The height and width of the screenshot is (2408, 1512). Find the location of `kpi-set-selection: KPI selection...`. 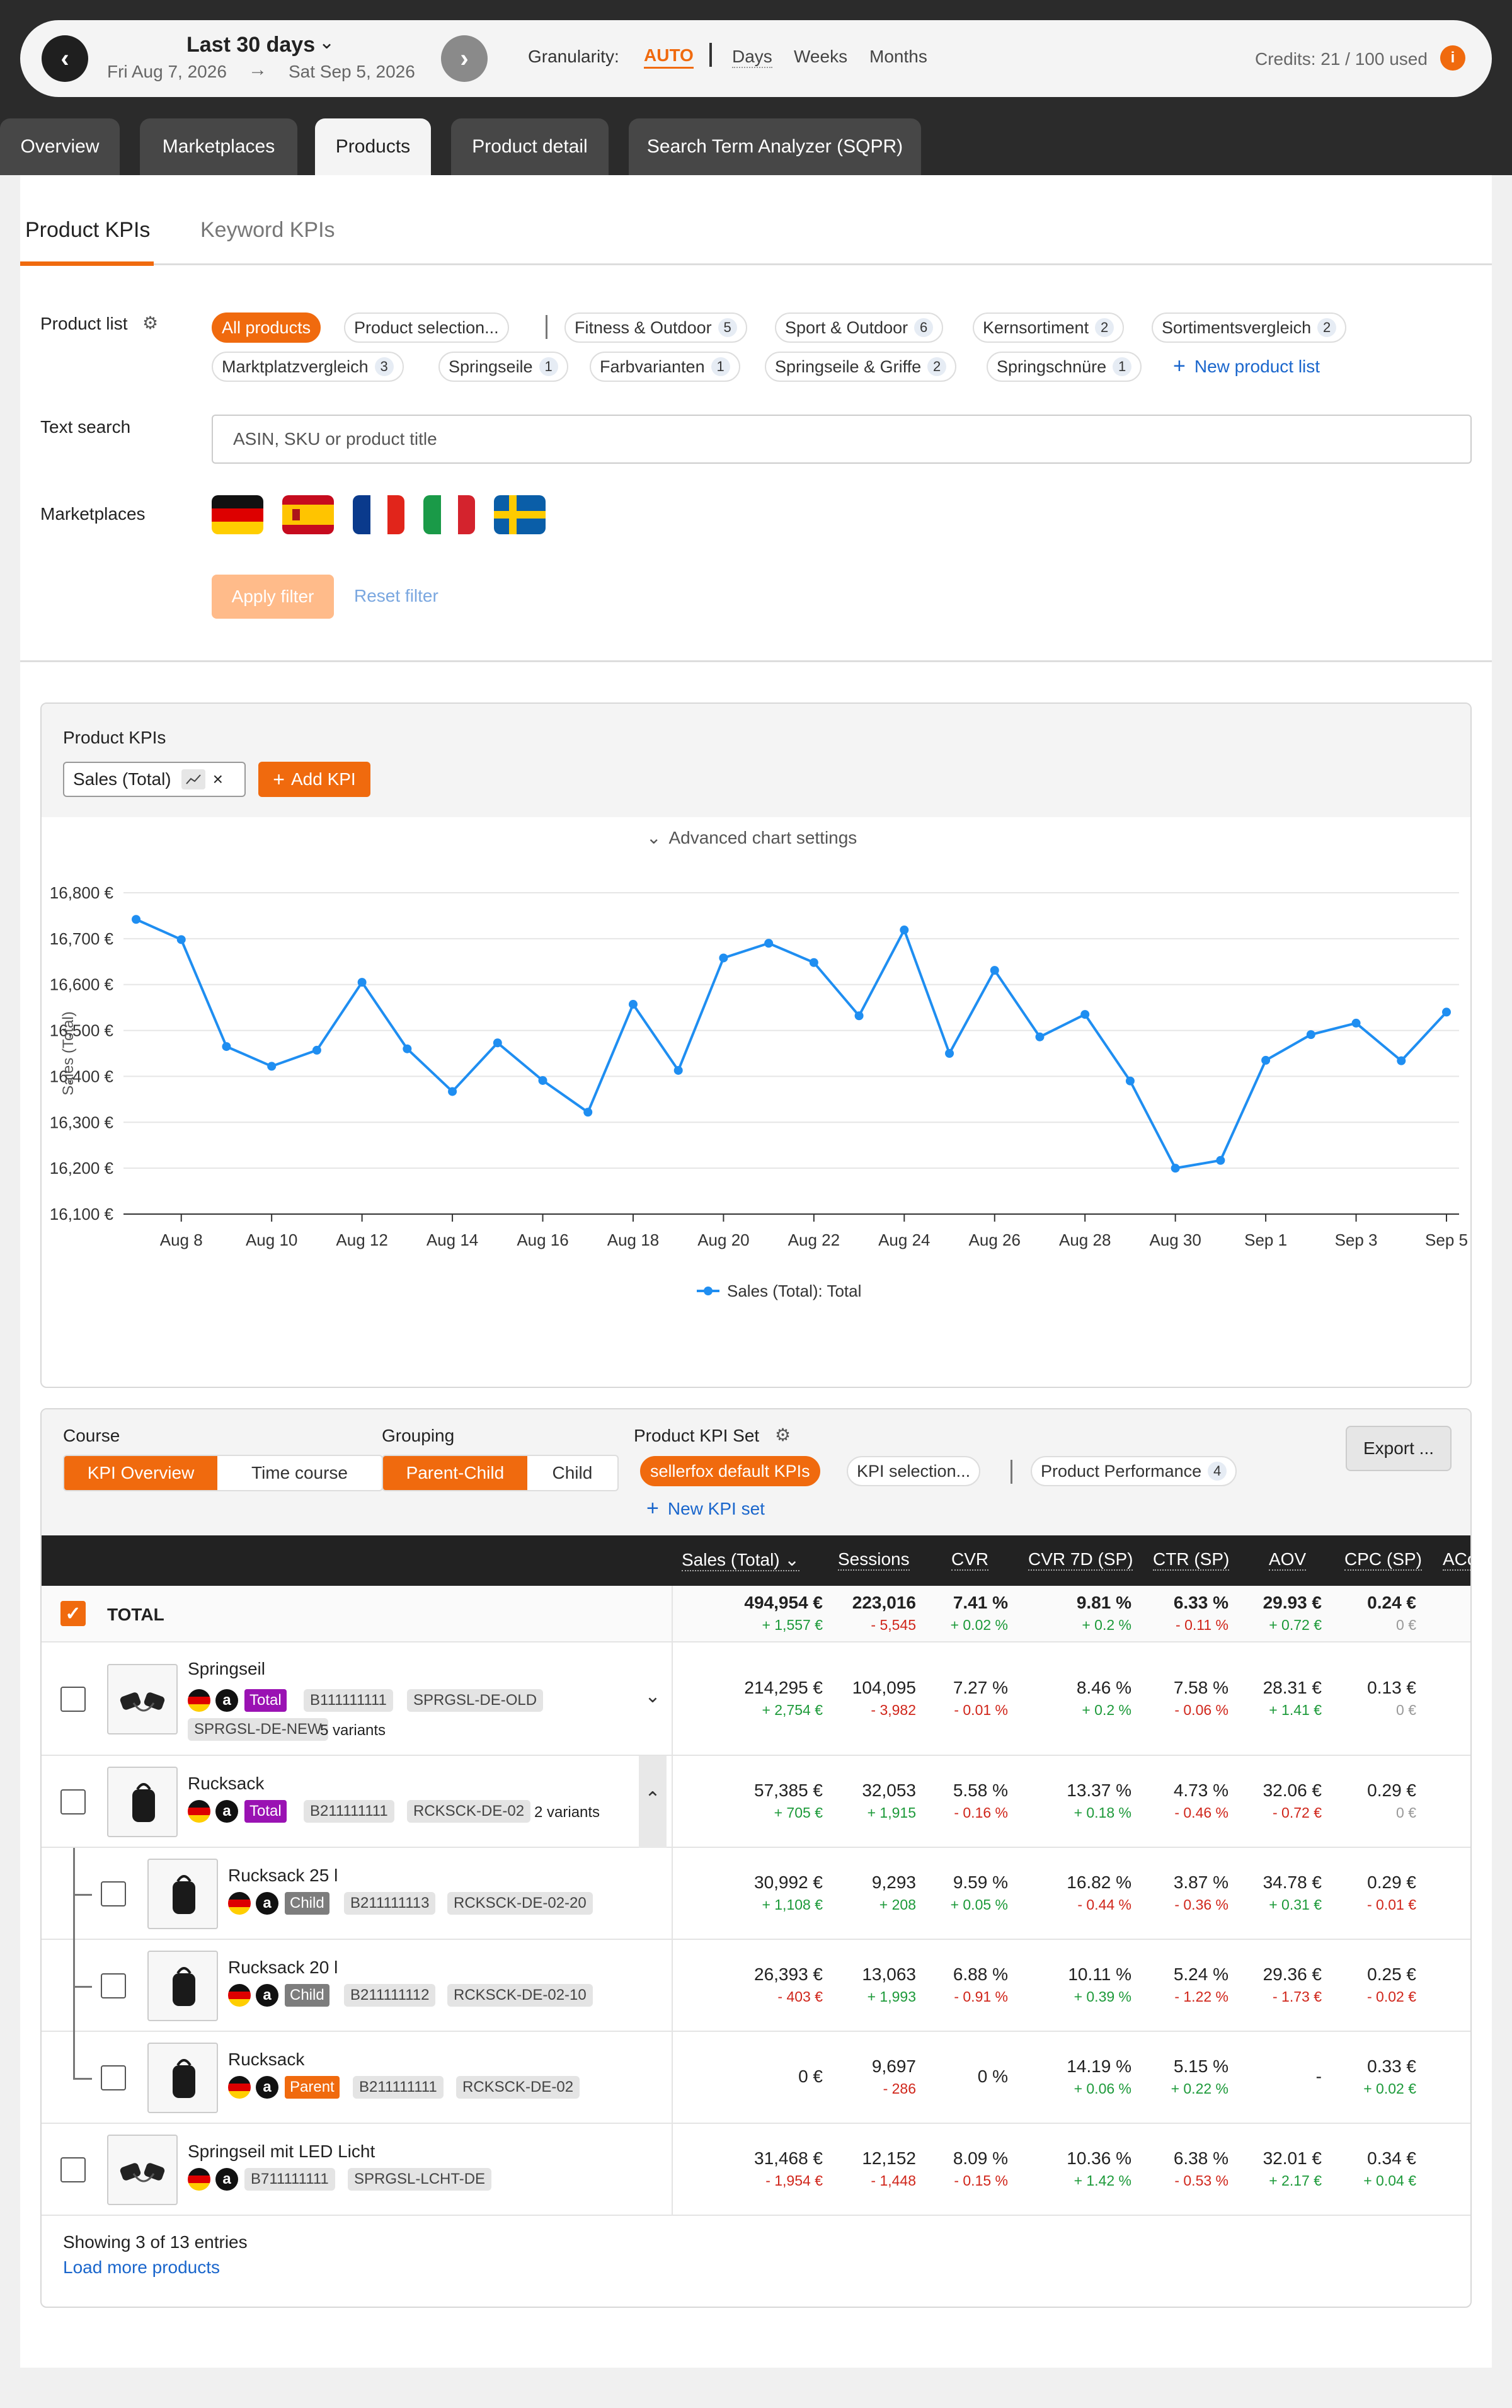

kpi-set-selection: KPI selection... is located at coordinates (914, 1471).